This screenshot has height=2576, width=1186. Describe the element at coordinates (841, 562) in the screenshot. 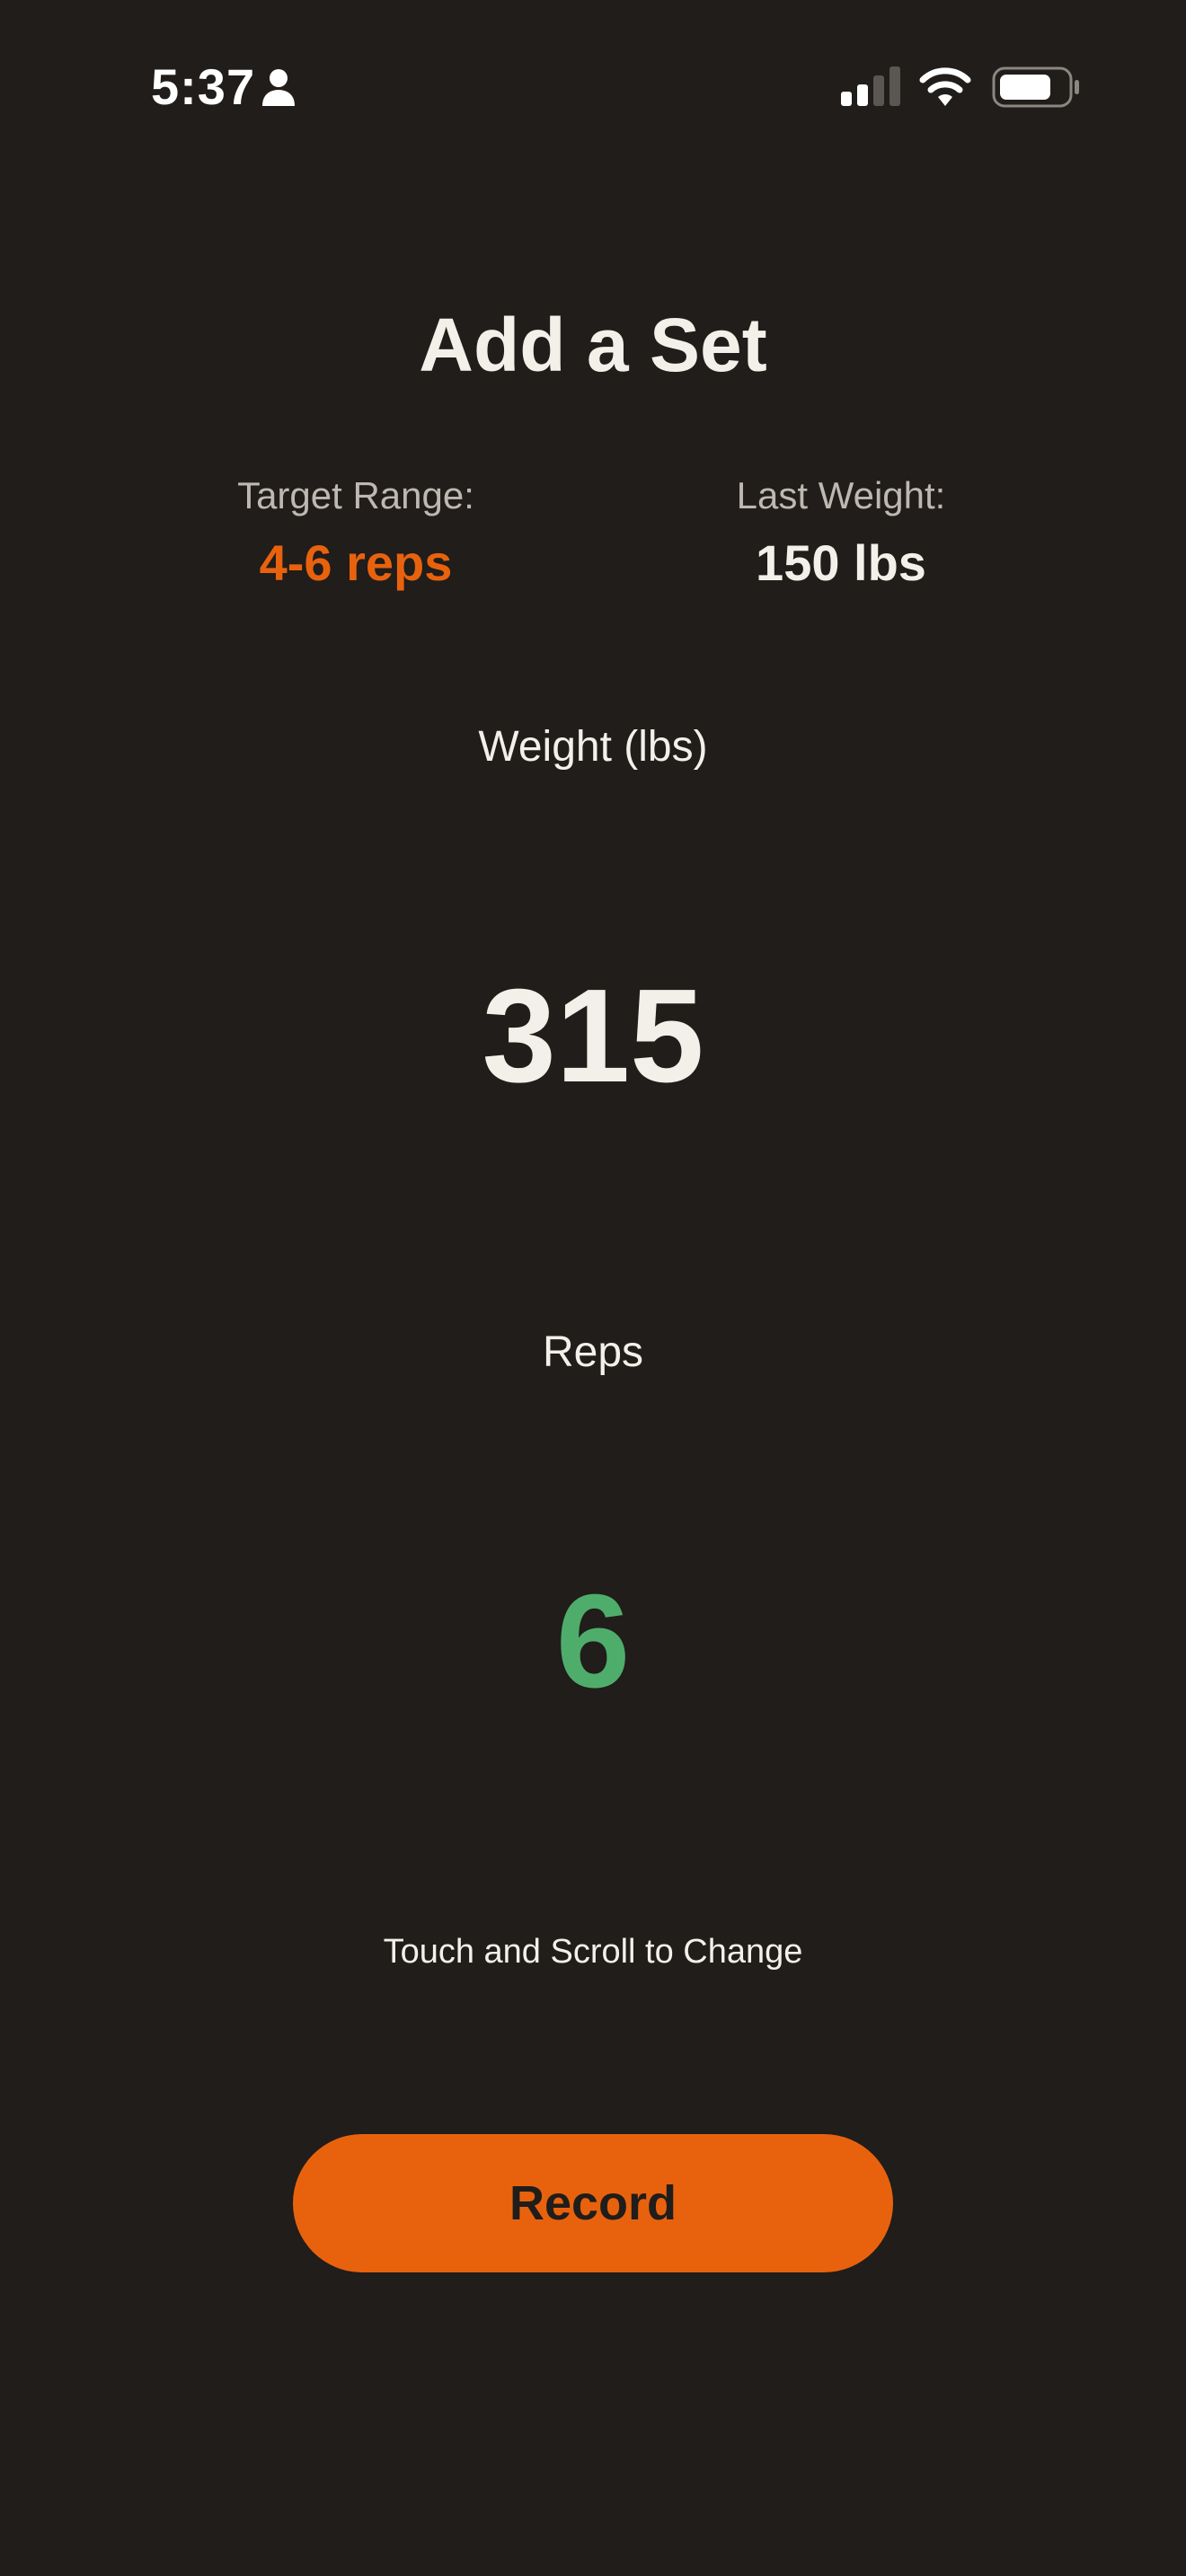

I see `last-weight-value: 150 lbs` at that location.